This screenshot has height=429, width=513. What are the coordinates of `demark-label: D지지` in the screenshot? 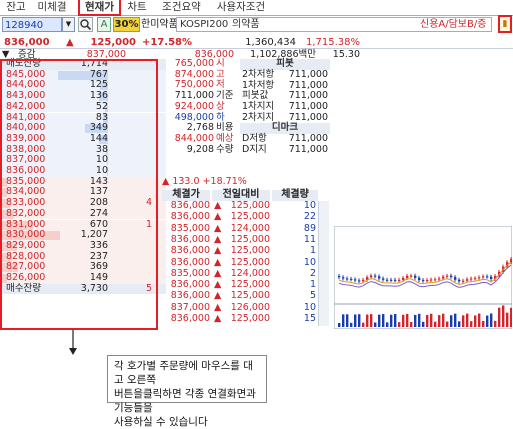 It's located at (254, 149).